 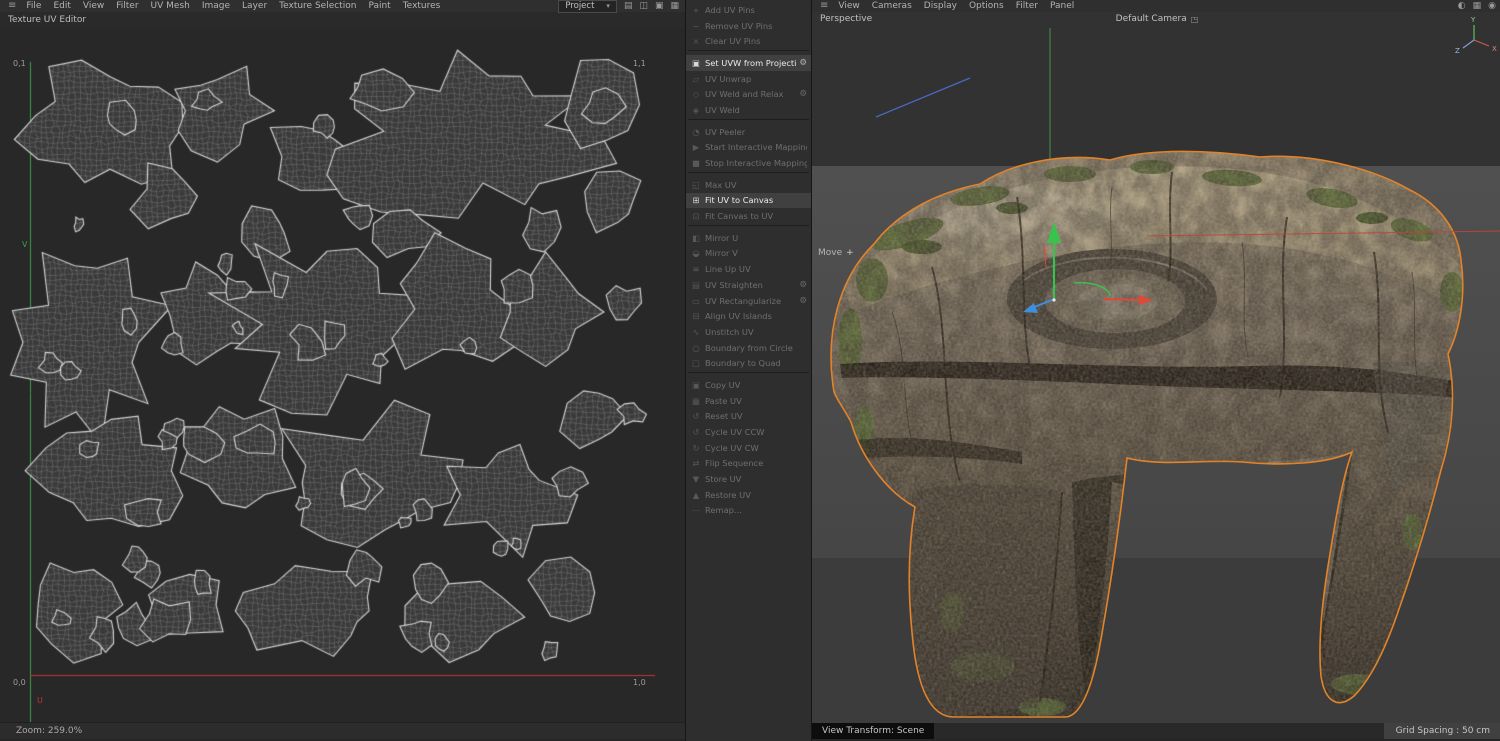 What do you see at coordinates (639, 682) in the screenshot?
I see `uv-corner-bottom-right: 1,0` at bounding box center [639, 682].